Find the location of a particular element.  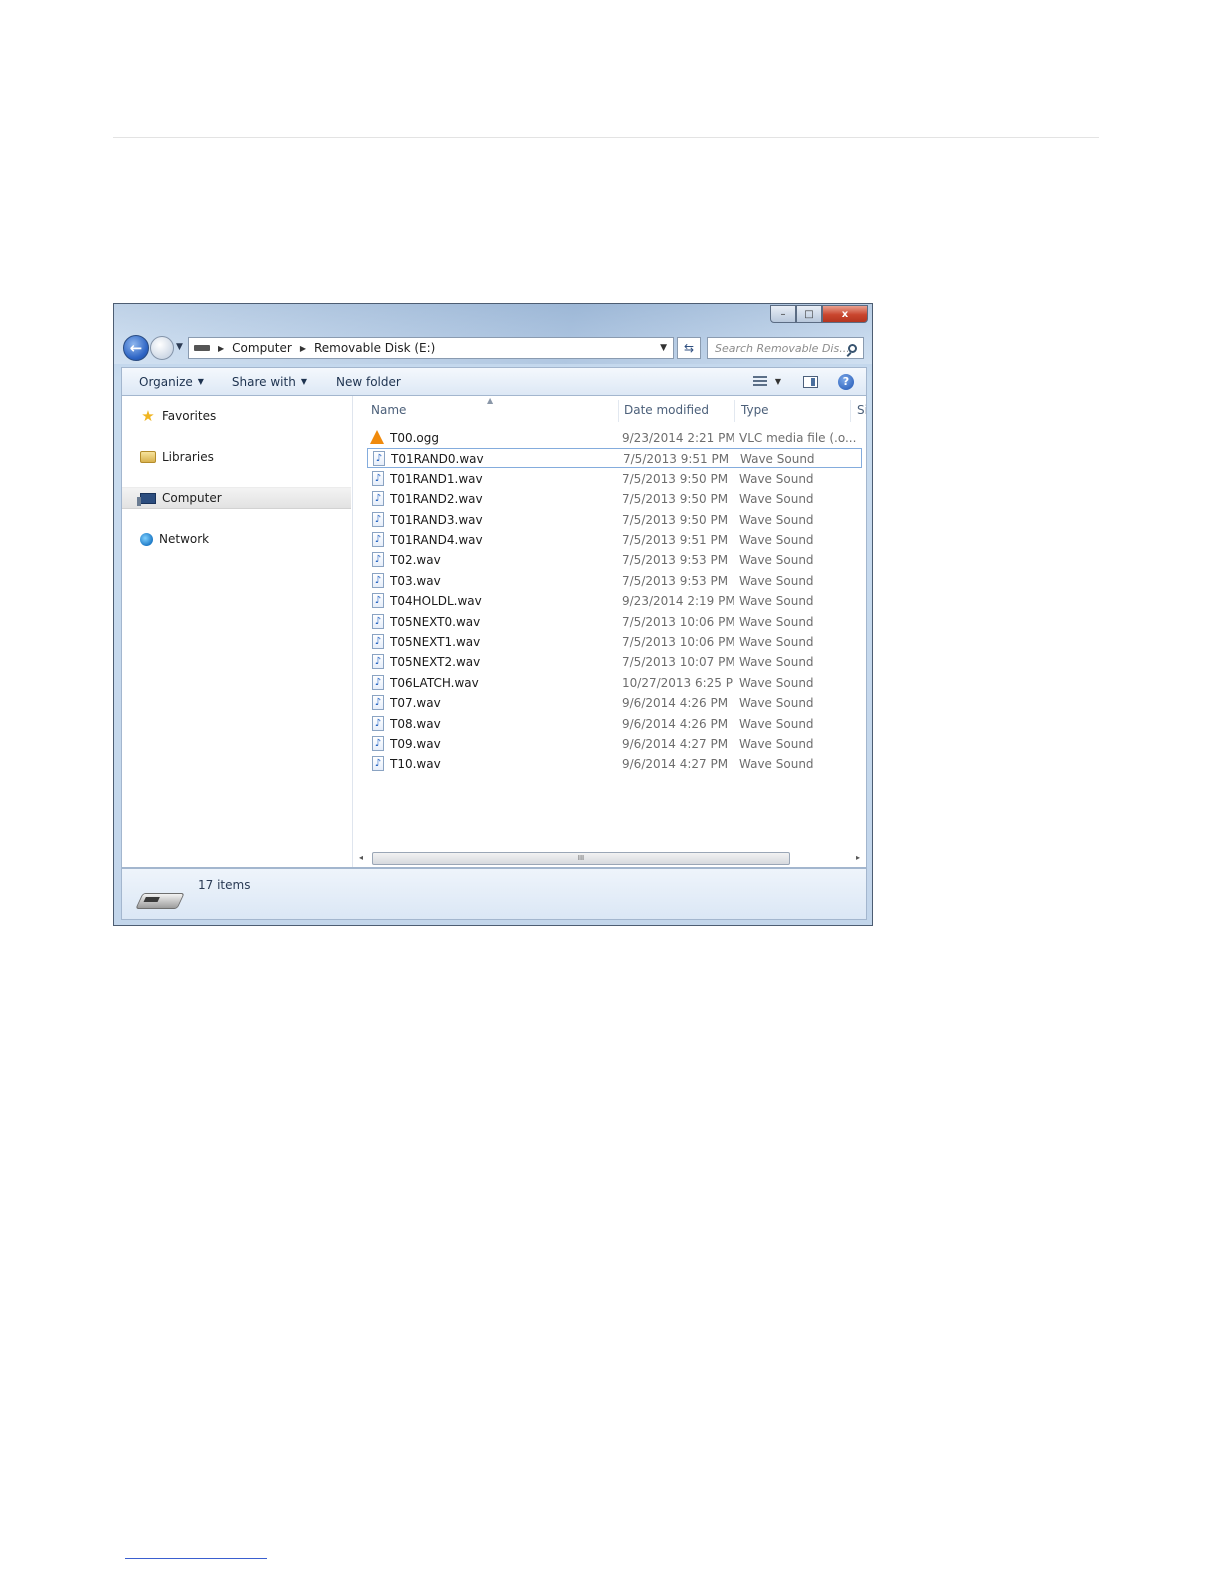

close-button: x is located at coordinates (845, 314).